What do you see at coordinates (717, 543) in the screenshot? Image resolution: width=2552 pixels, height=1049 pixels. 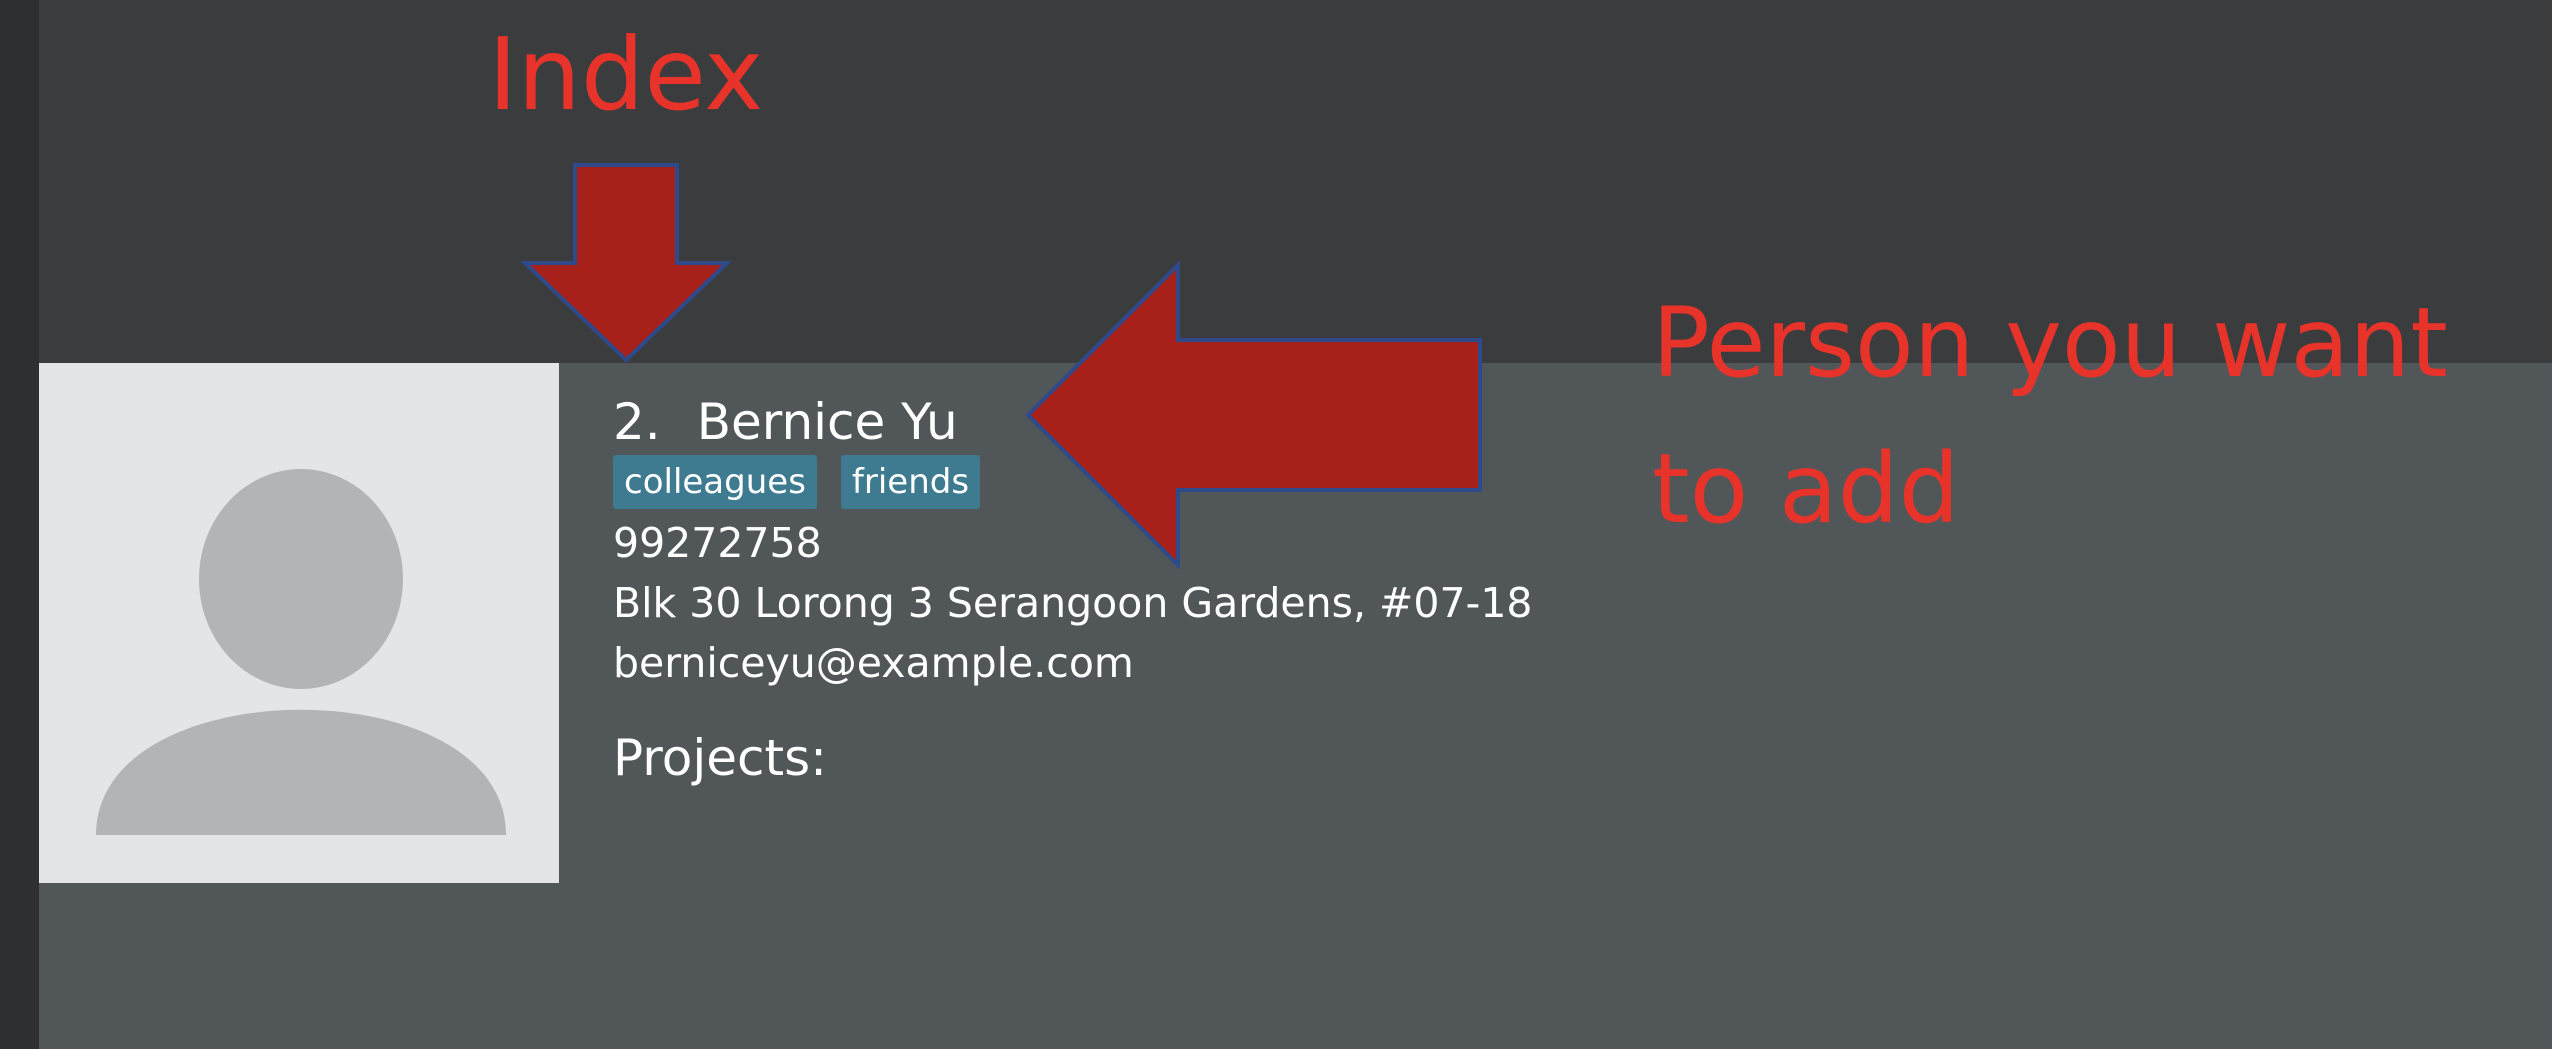 I see `person-phone: 99272758` at bounding box center [717, 543].